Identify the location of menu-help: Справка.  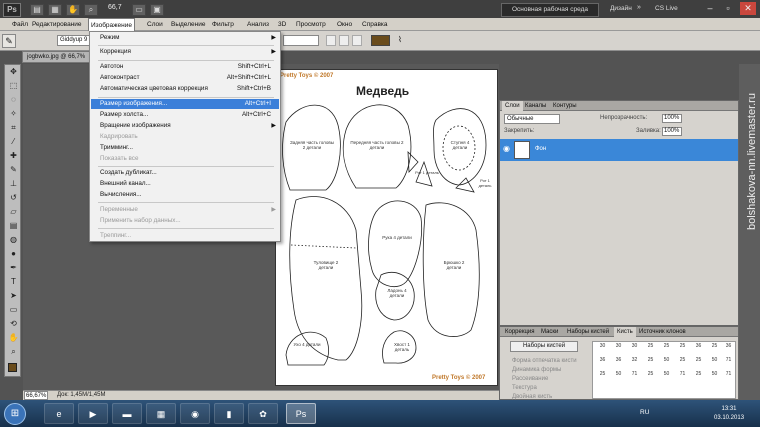
(375, 24).